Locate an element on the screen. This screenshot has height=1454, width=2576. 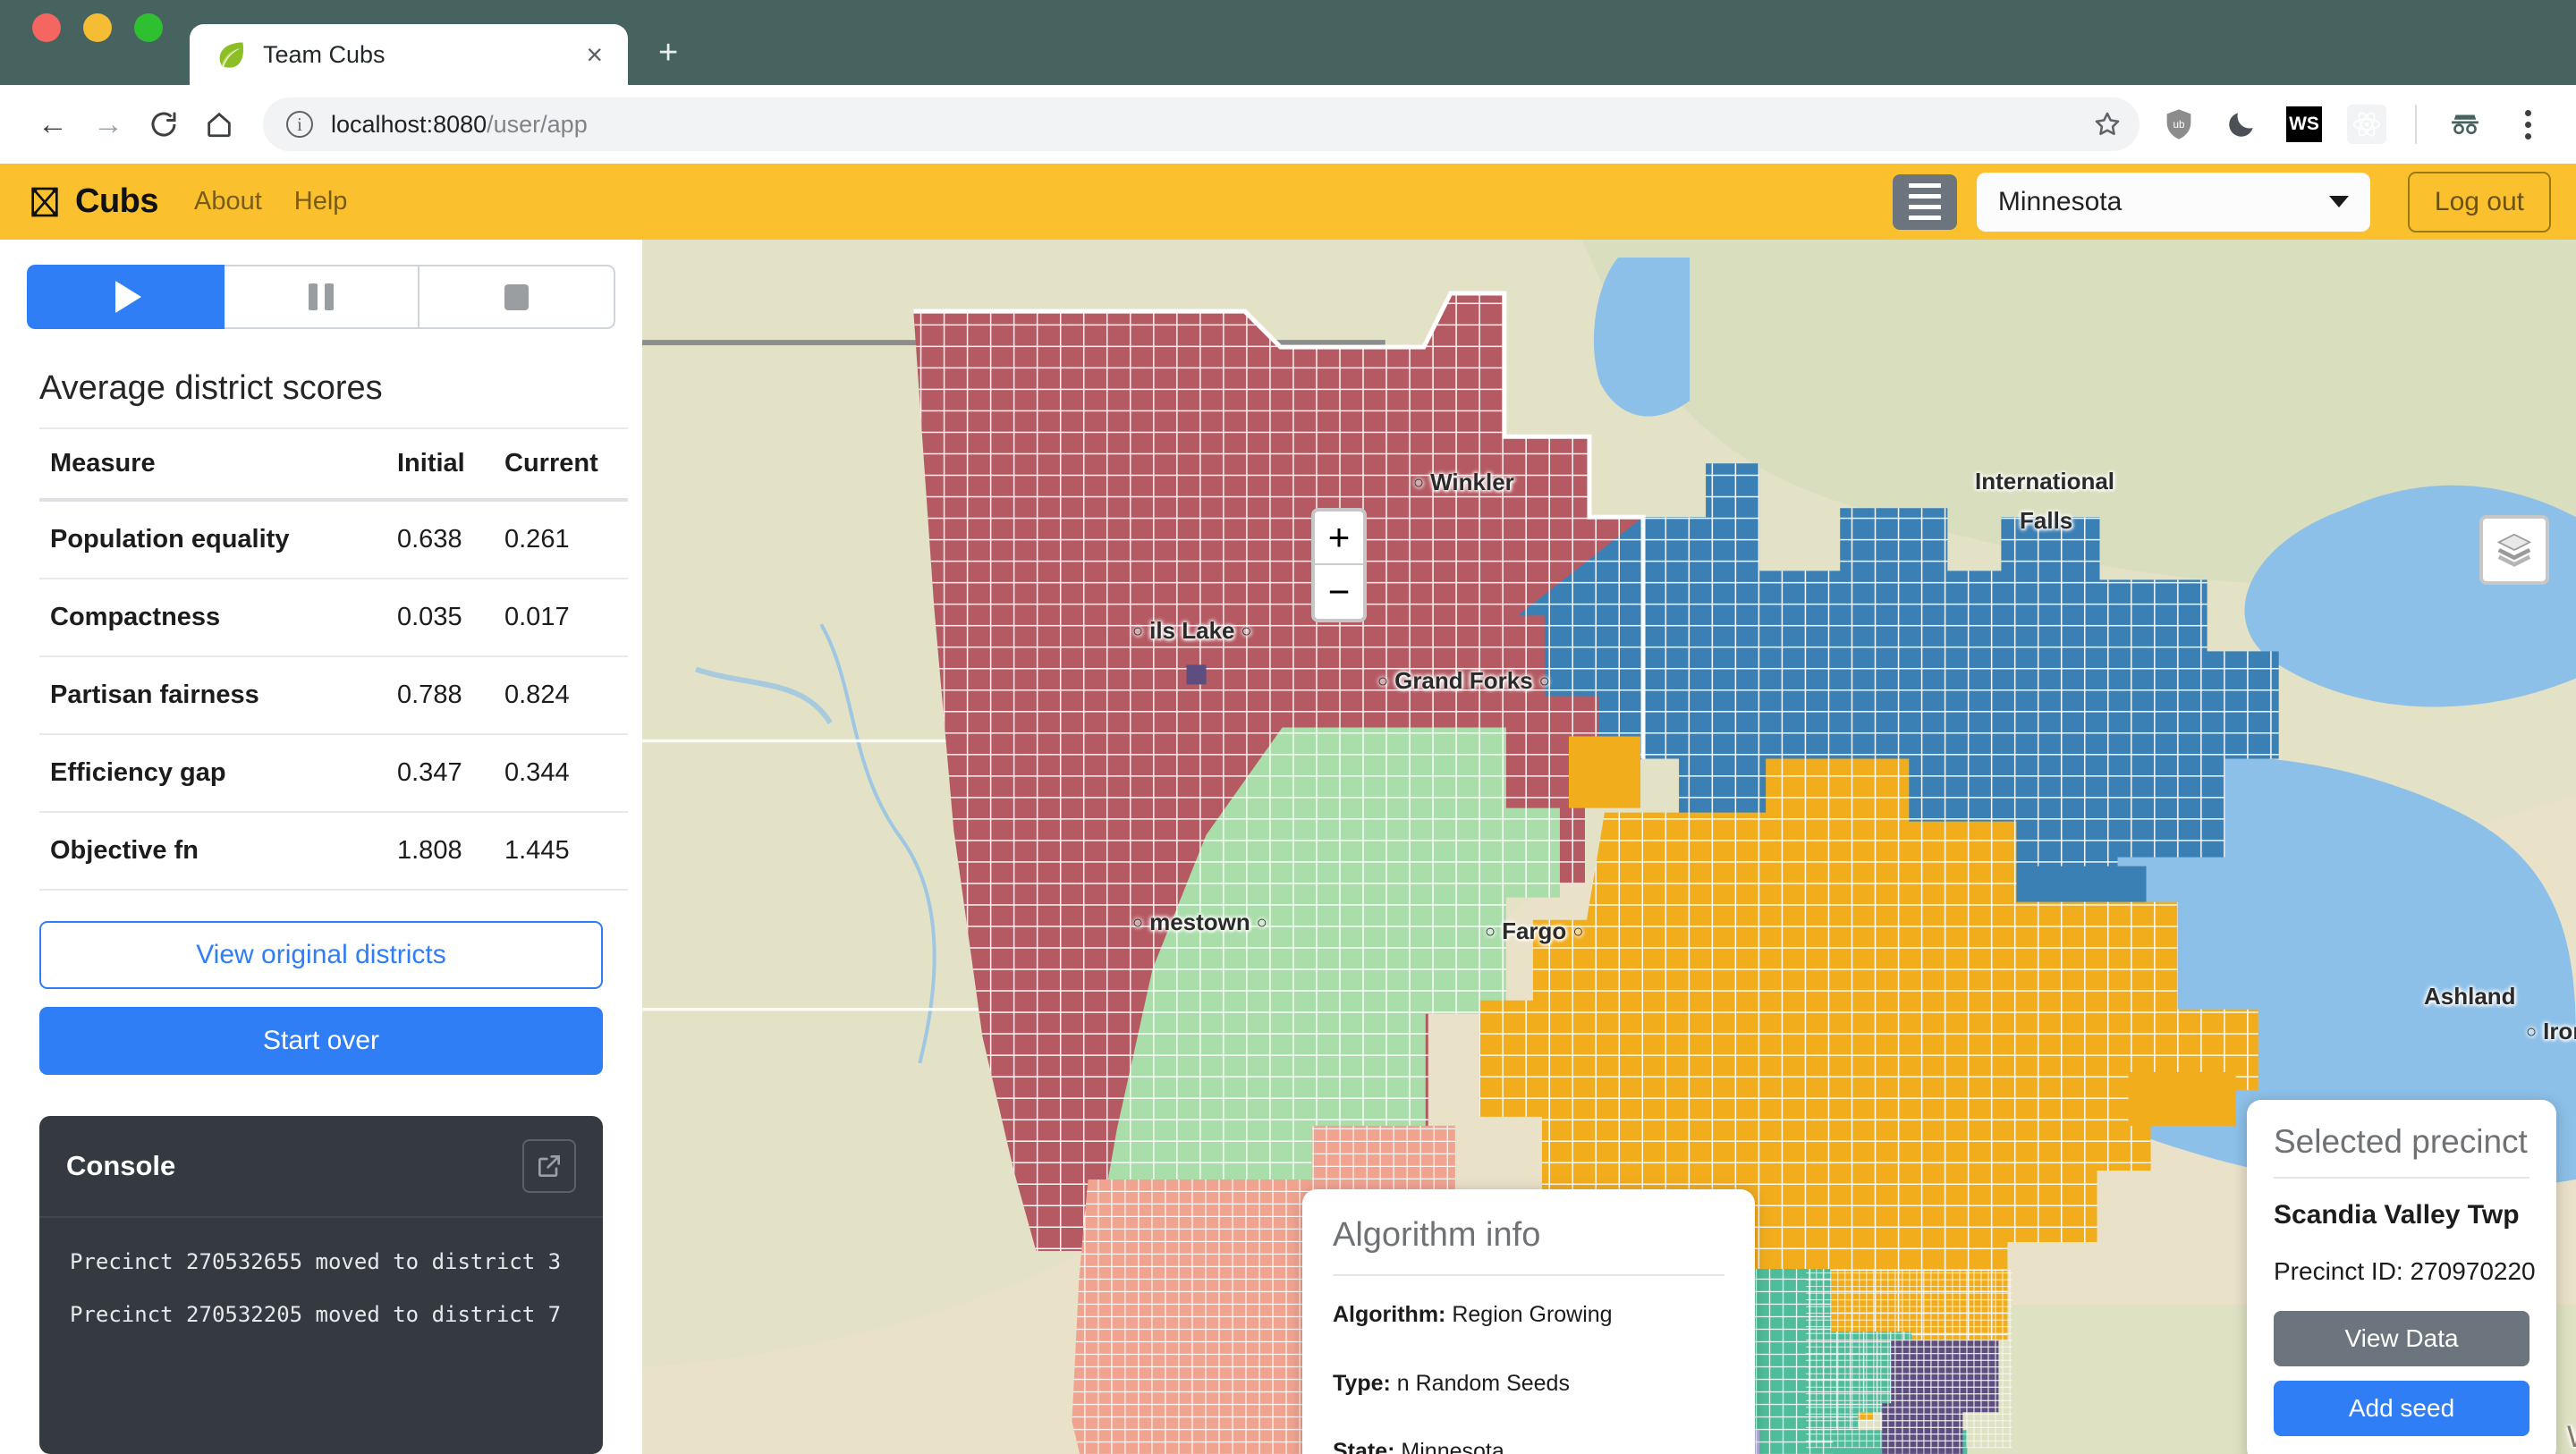
map-label: ils Lake is located at coordinates (1192, 631).